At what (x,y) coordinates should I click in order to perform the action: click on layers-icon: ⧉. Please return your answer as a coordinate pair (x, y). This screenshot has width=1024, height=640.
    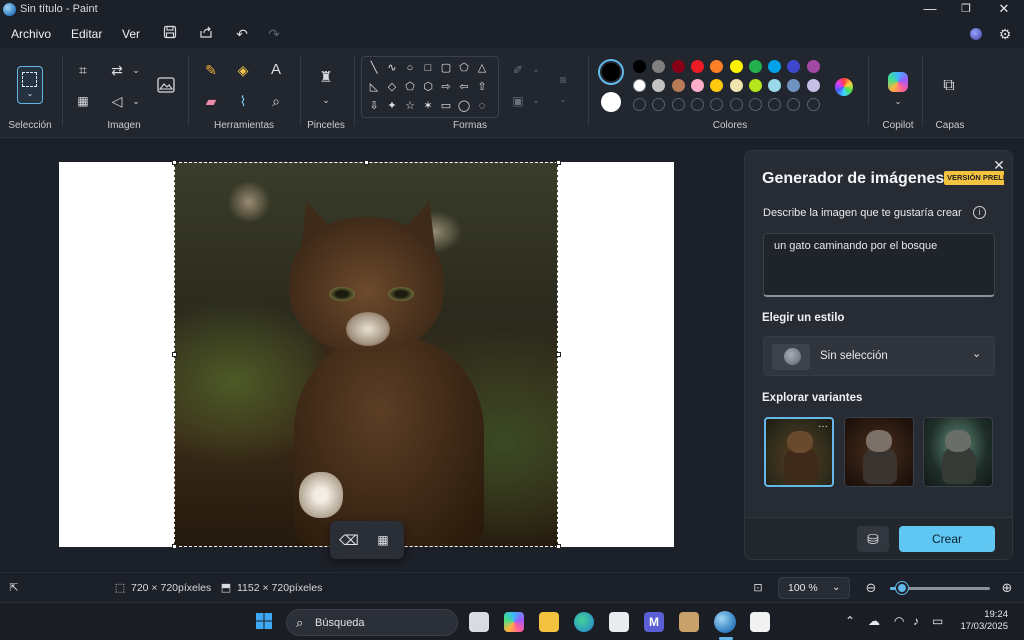
    Looking at the image, I should click on (949, 86).